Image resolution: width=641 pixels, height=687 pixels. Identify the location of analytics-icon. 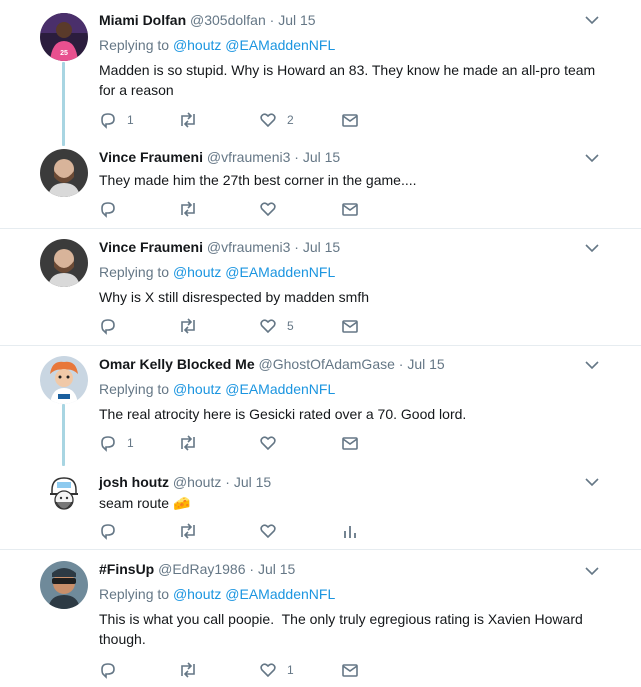
(350, 532).